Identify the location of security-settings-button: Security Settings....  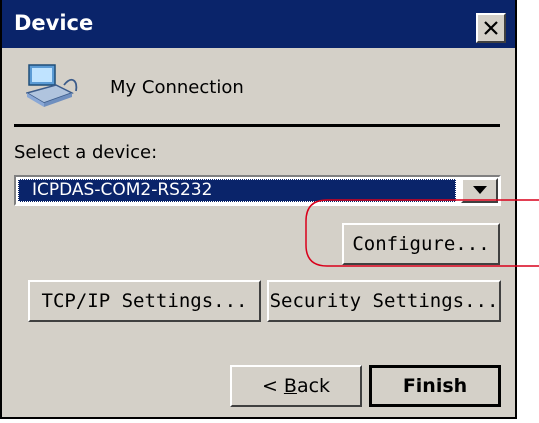
(384, 301).